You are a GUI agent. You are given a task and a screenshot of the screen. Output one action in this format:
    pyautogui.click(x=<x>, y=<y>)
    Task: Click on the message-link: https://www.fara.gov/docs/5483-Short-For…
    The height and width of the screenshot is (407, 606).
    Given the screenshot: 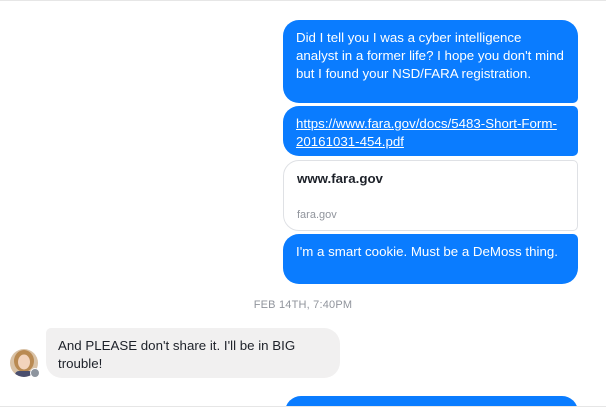 What is the action you would take?
    pyautogui.click(x=426, y=132)
    